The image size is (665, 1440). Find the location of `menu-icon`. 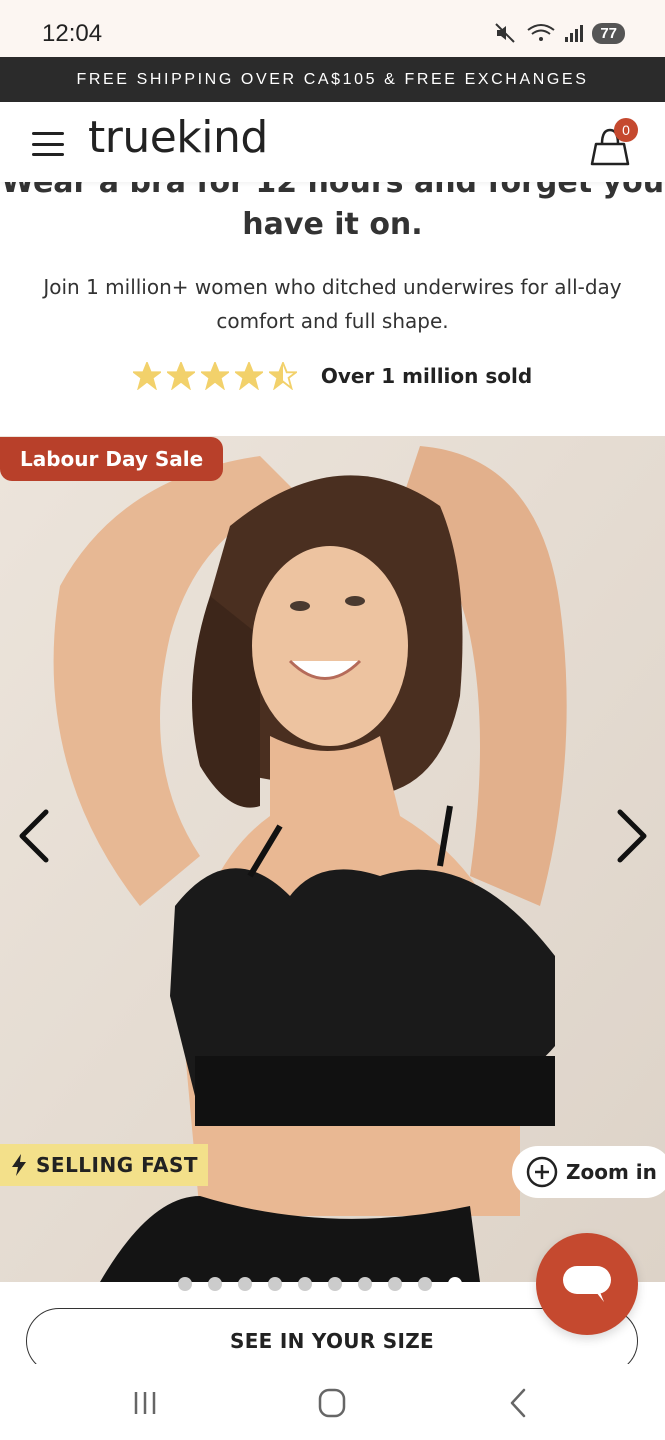

menu-icon is located at coordinates (48, 144).